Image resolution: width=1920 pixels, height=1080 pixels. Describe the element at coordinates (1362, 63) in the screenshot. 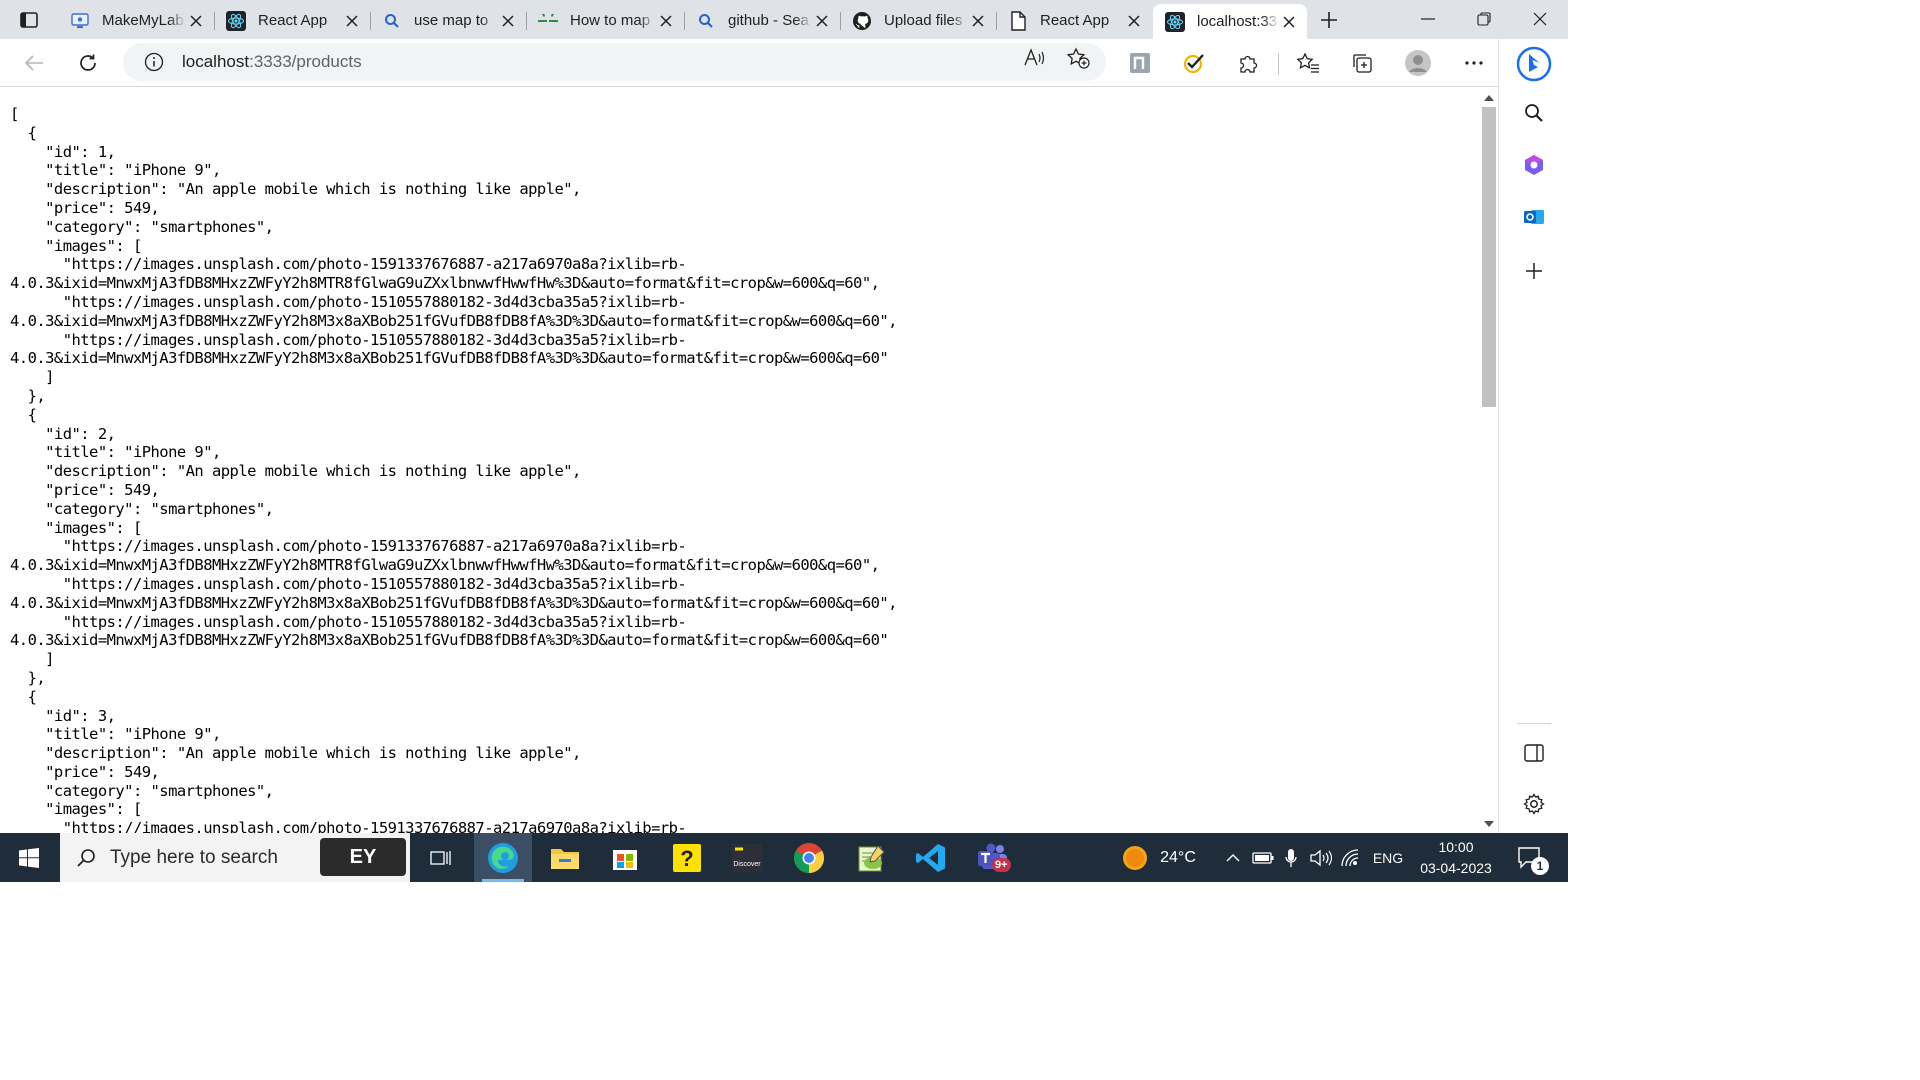

I see `collections-button` at that location.